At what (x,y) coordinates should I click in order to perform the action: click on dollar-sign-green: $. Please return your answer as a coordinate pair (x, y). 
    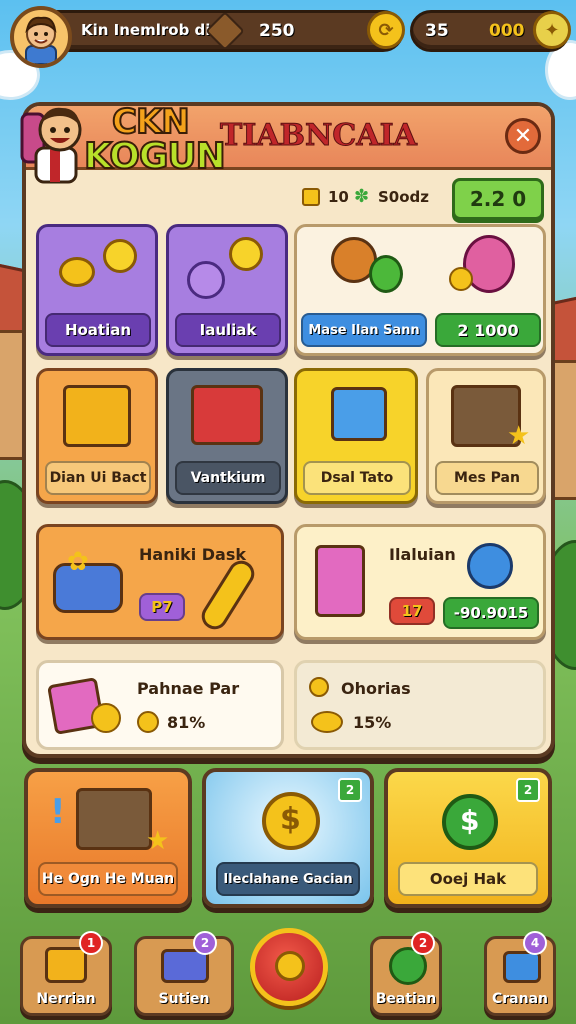
    Looking at the image, I should click on (470, 820).